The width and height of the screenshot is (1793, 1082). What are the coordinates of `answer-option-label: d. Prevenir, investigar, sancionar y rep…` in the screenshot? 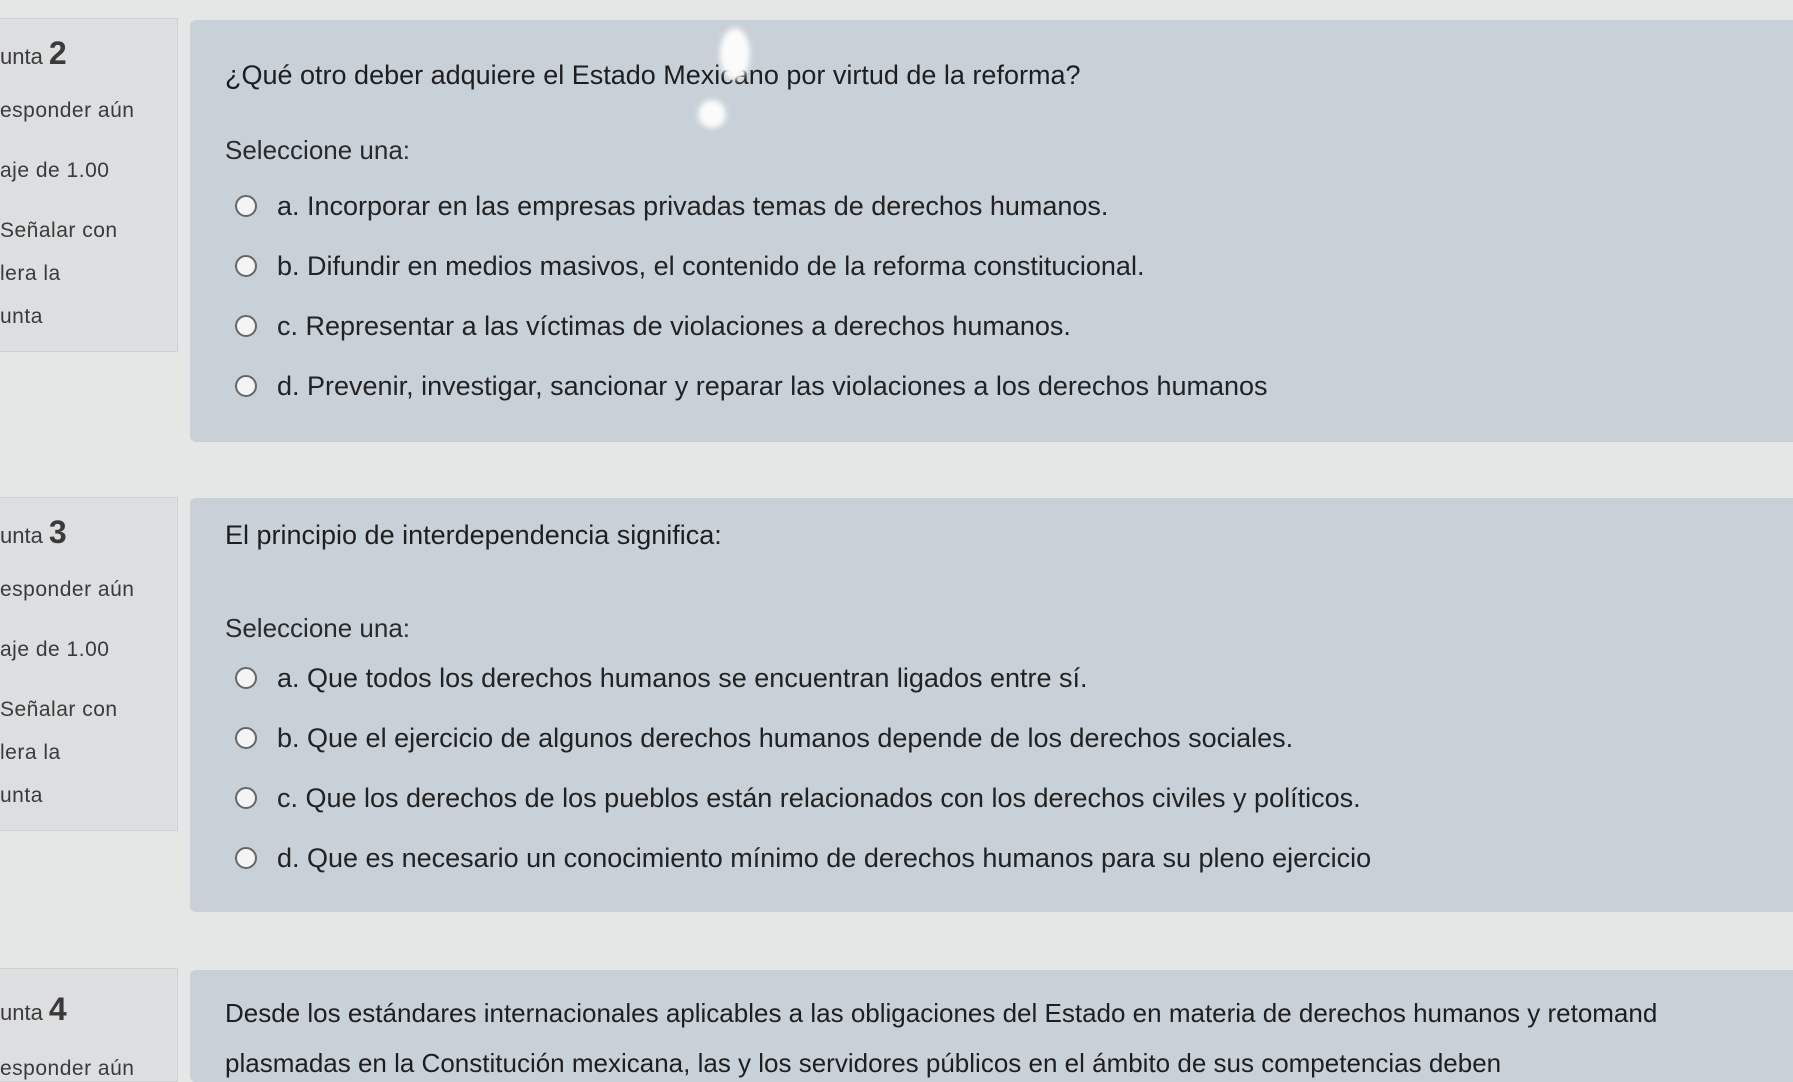 It's located at (772, 385).